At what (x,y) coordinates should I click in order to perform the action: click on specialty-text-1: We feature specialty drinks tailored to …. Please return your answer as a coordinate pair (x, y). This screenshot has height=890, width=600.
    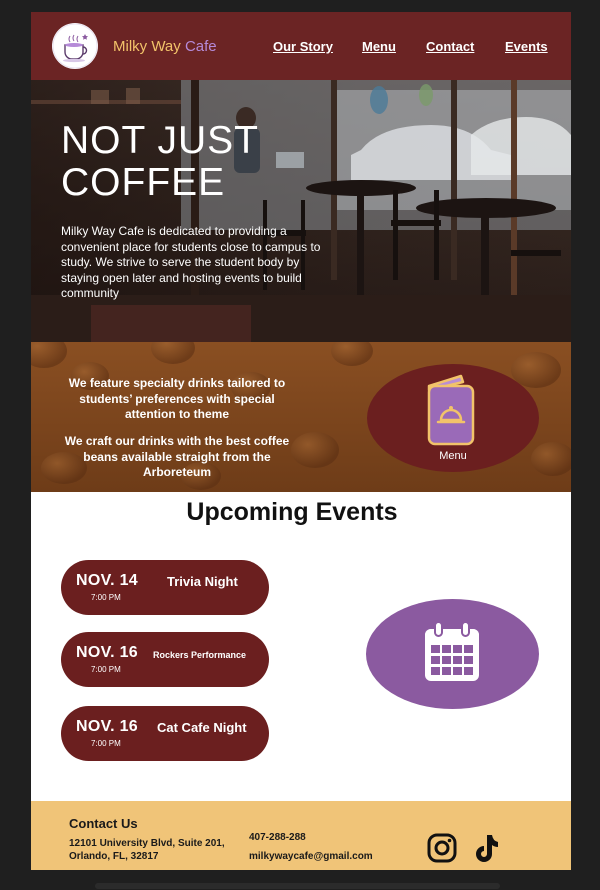
    Looking at the image, I should click on (177, 398).